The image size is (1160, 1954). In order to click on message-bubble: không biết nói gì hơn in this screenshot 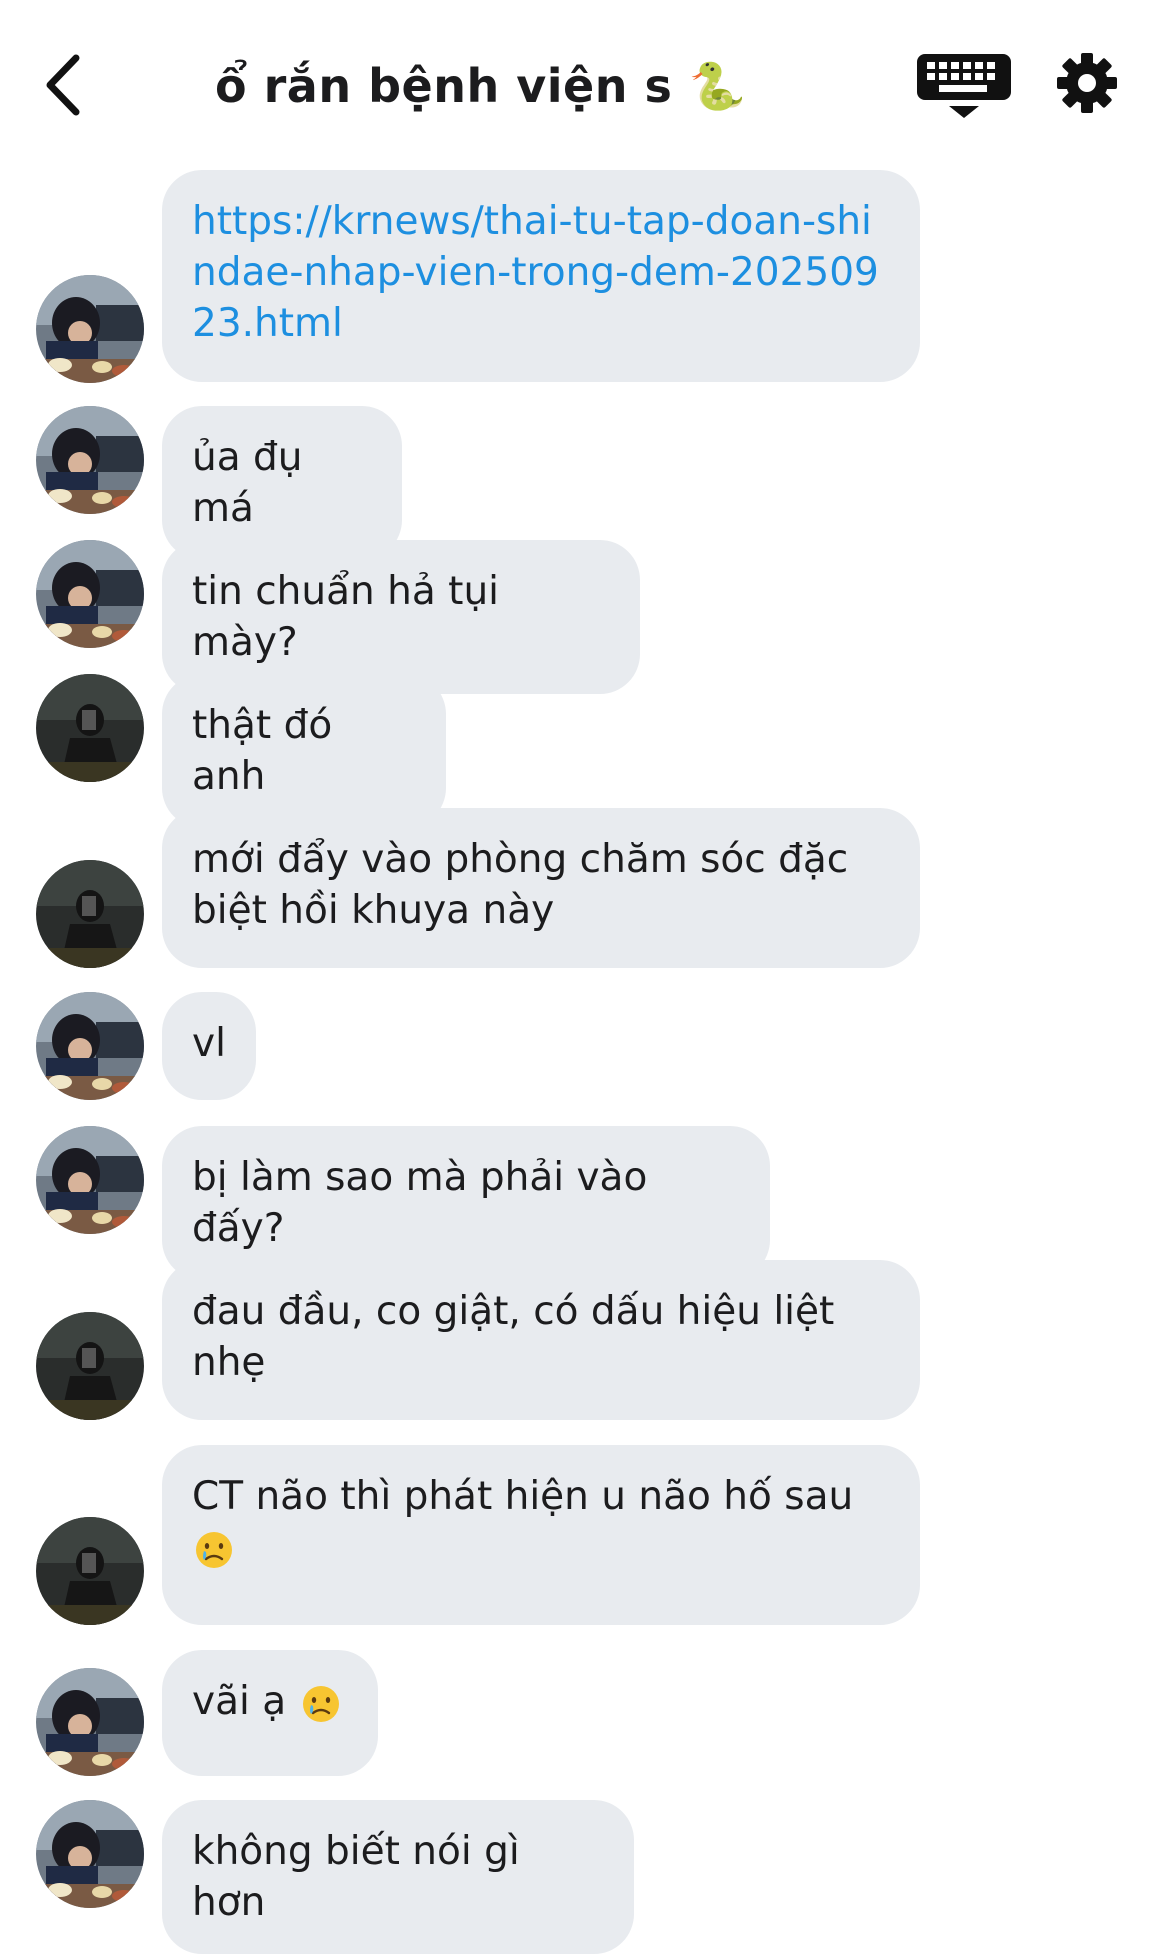, I will do `click(398, 1877)`.